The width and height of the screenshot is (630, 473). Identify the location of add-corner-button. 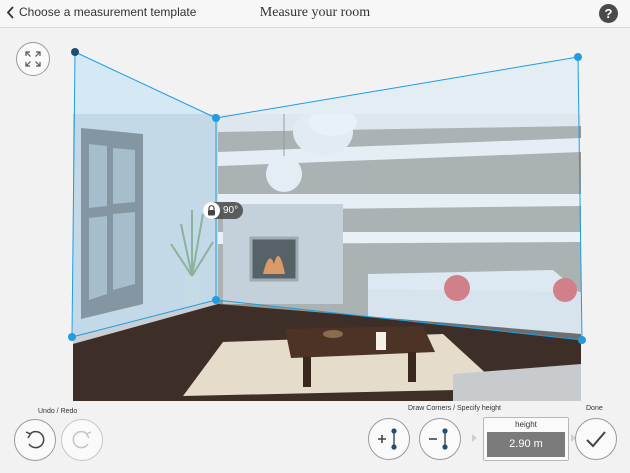
(389, 439).